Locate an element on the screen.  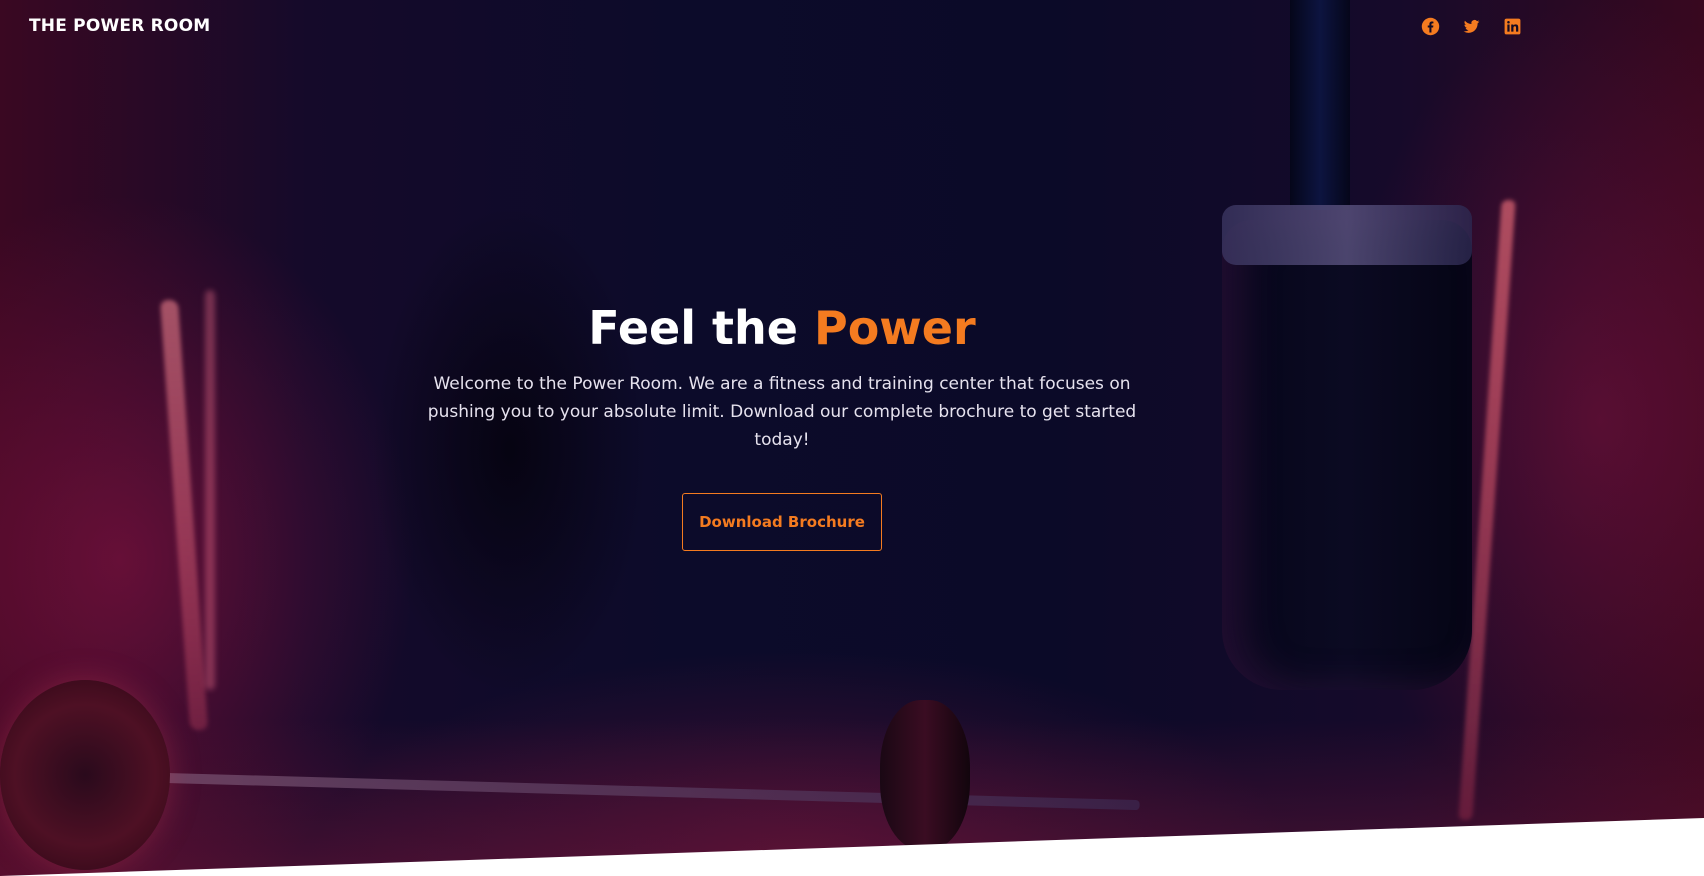
twitter-link is located at coordinates (1471, 26).